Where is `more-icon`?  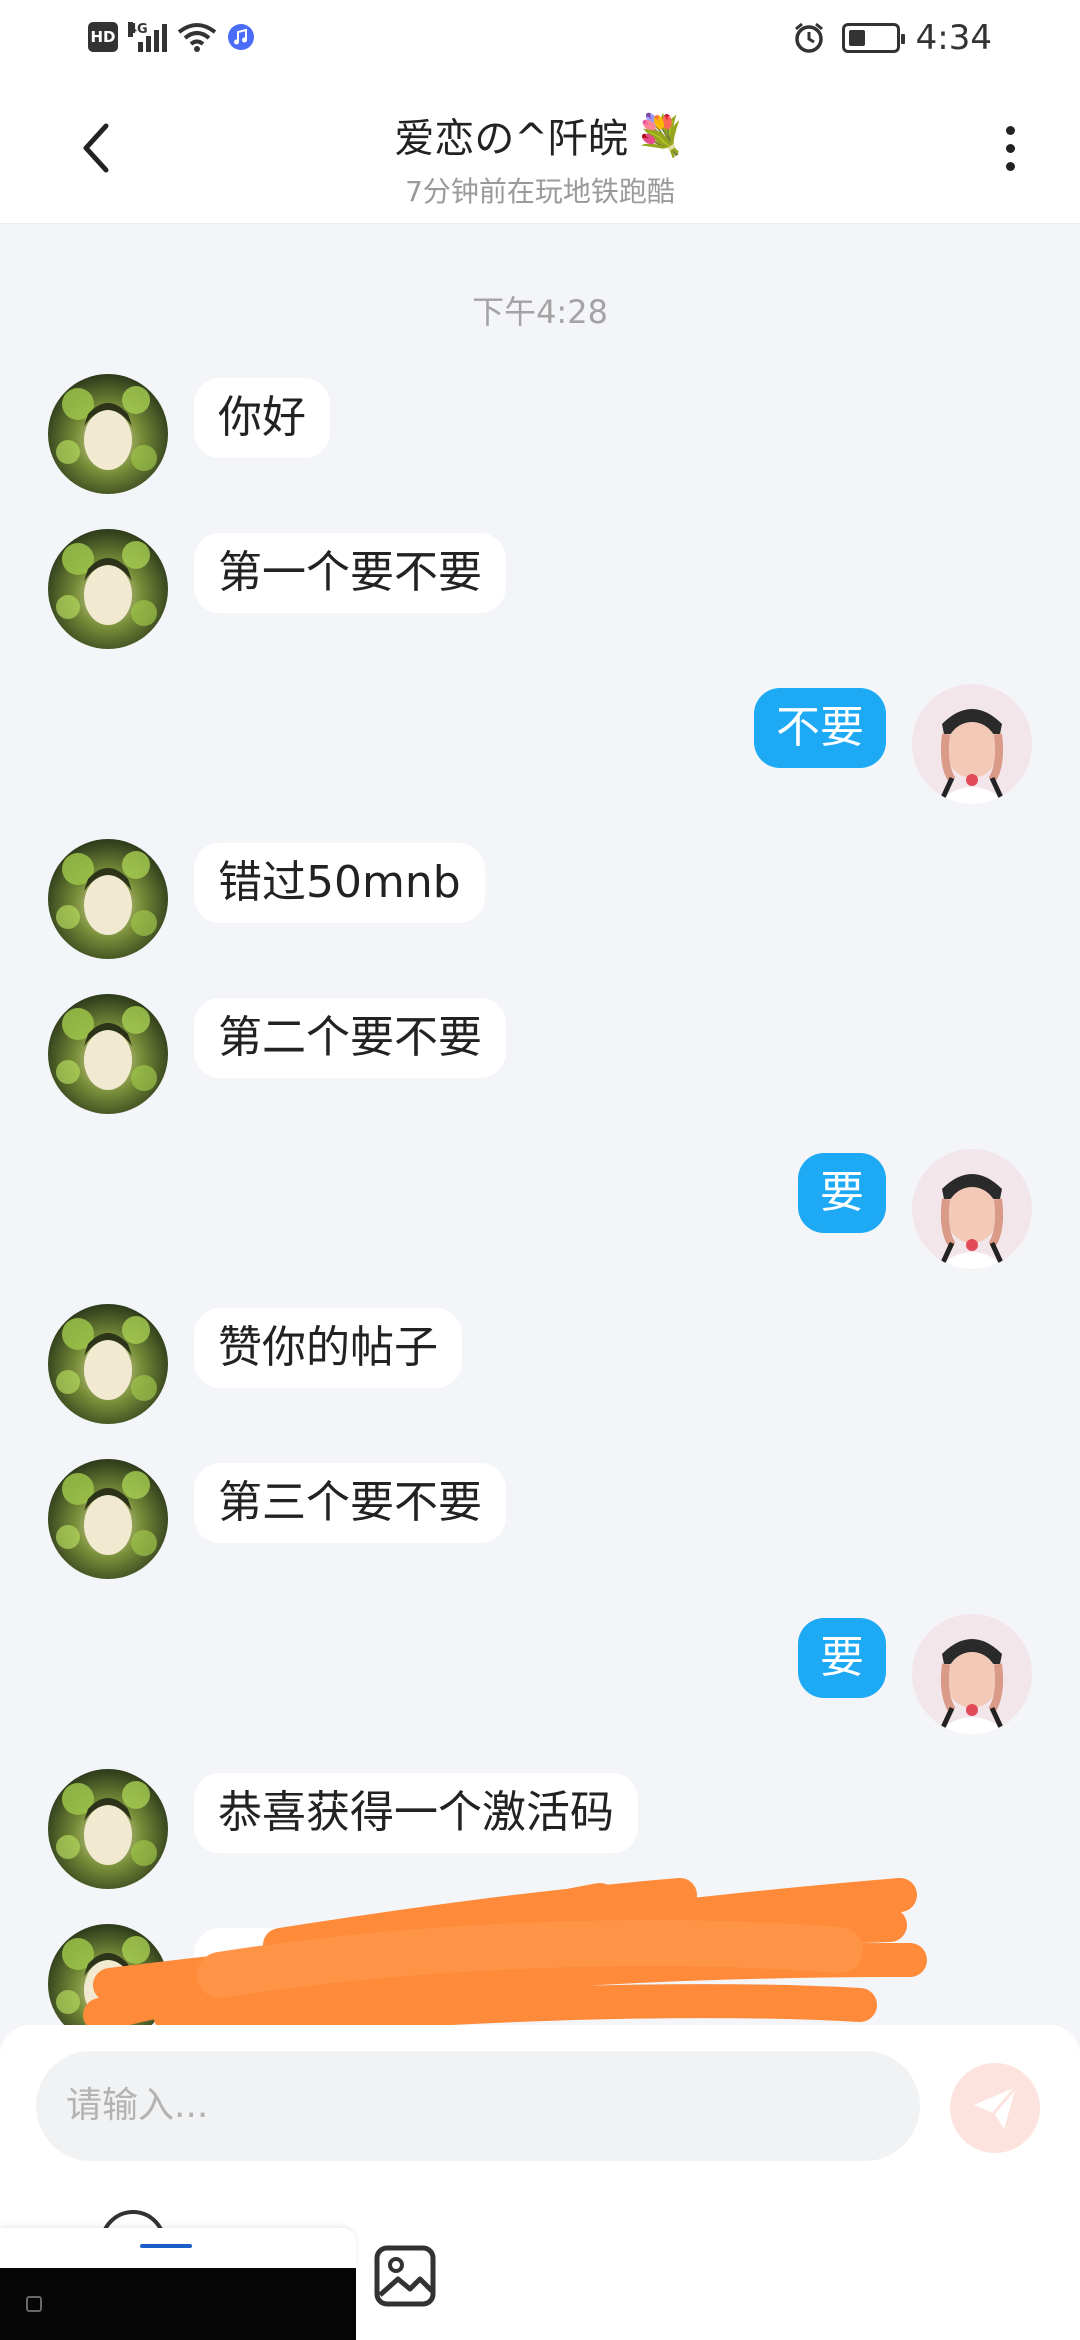
more-icon is located at coordinates (1010, 130).